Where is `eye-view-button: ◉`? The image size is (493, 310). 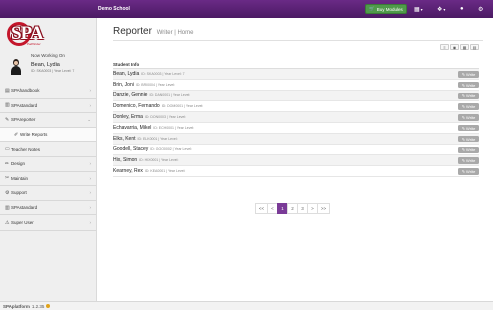
eye-view-button: ◉ is located at coordinates (454, 47).